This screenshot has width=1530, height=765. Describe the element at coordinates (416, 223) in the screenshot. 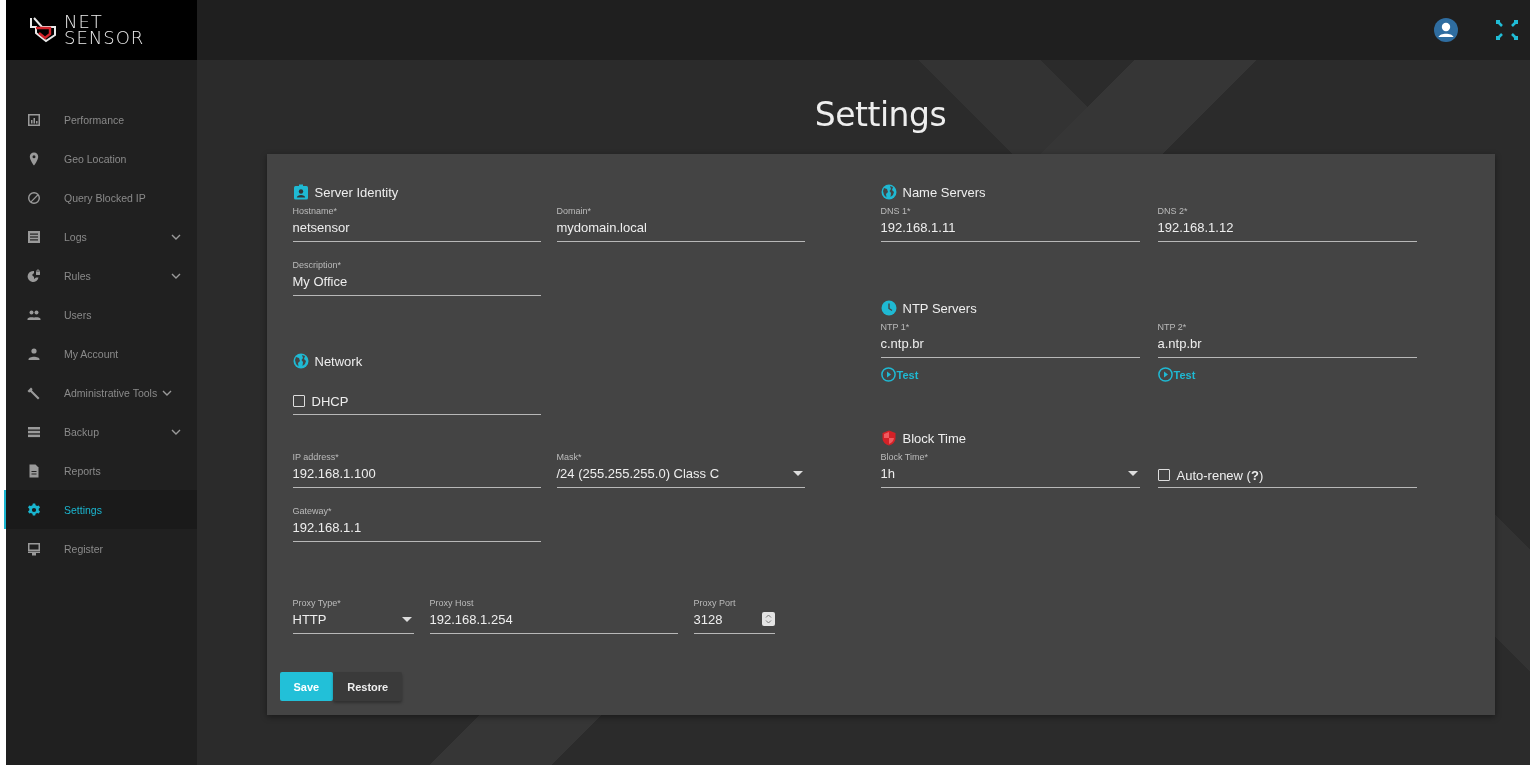

I see `input-field: Hostname* netsensor` at that location.